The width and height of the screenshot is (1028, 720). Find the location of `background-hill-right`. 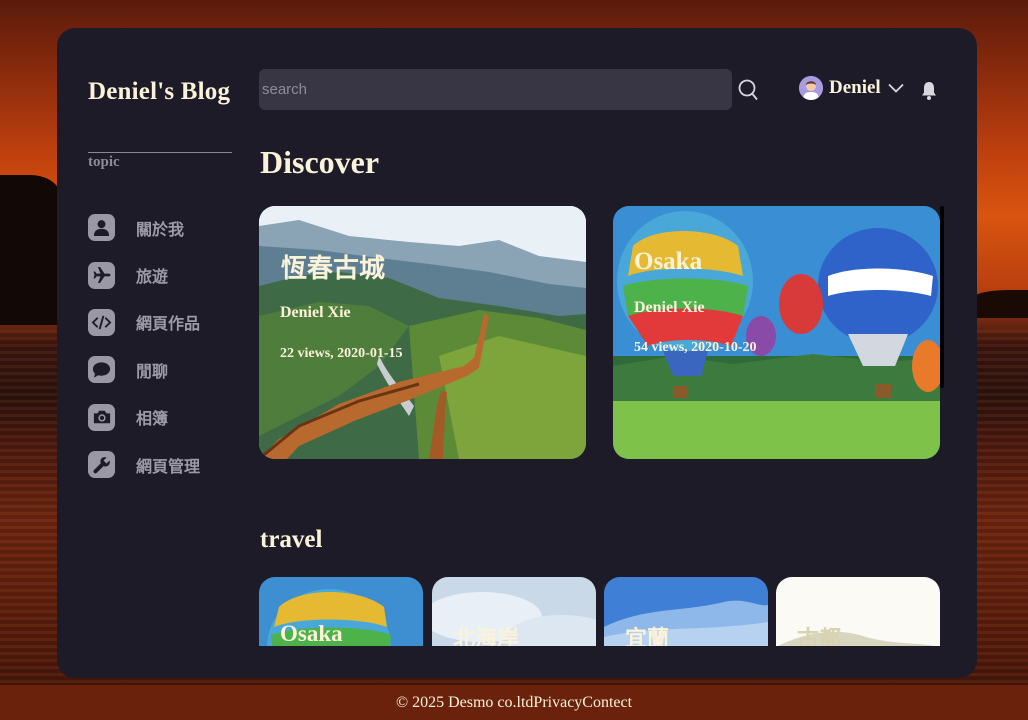

background-hill-right is located at coordinates (998, 304).